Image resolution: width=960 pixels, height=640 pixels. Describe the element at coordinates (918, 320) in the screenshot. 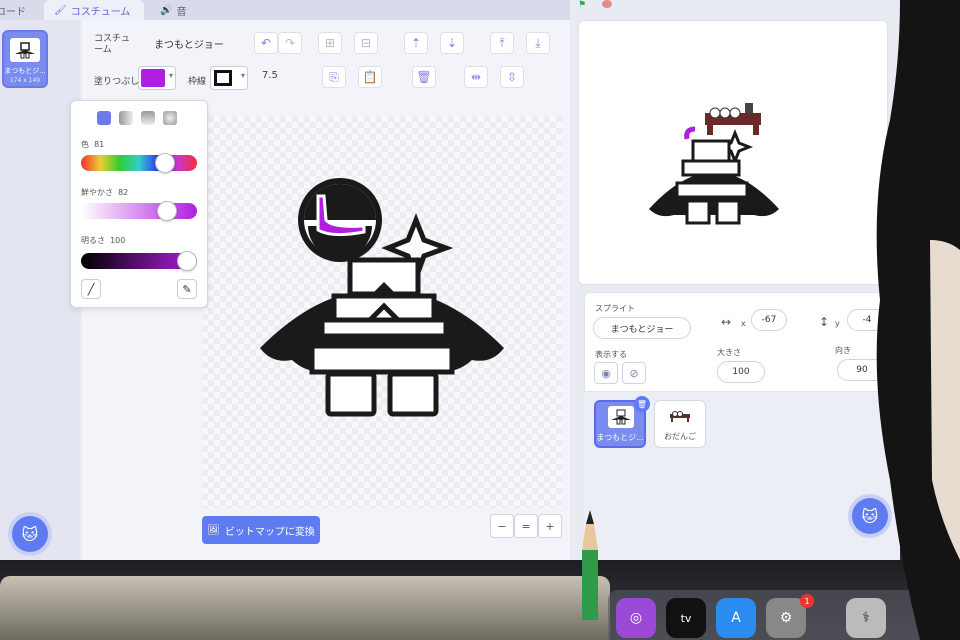

I see `person-silhouette` at that location.